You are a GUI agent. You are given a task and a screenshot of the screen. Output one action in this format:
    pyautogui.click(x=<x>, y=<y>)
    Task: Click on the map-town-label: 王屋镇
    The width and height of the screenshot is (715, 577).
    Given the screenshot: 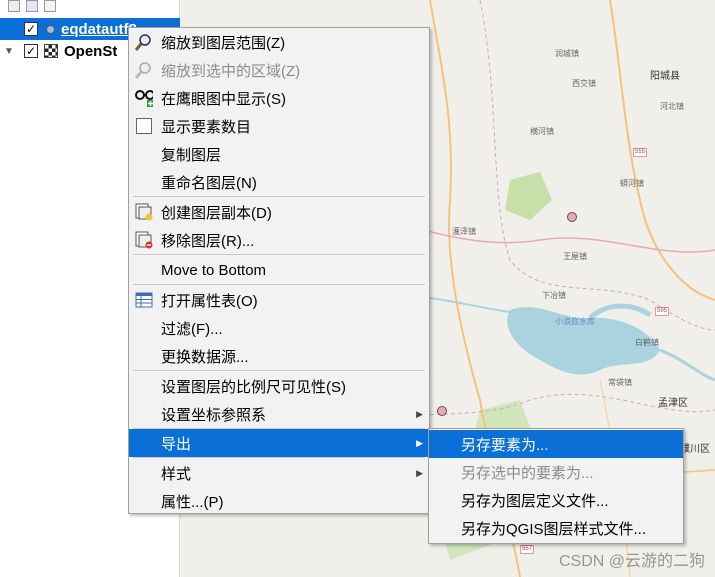 What is the action you would take?
    pyautogui.click(x=575, y=256)
    